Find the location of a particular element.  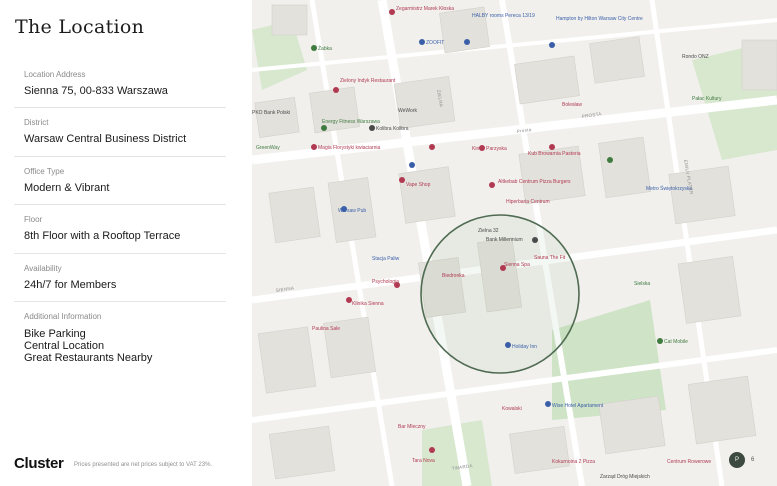

poi-label: Metro Świętokrzyska is located at coordinates (669, 188).